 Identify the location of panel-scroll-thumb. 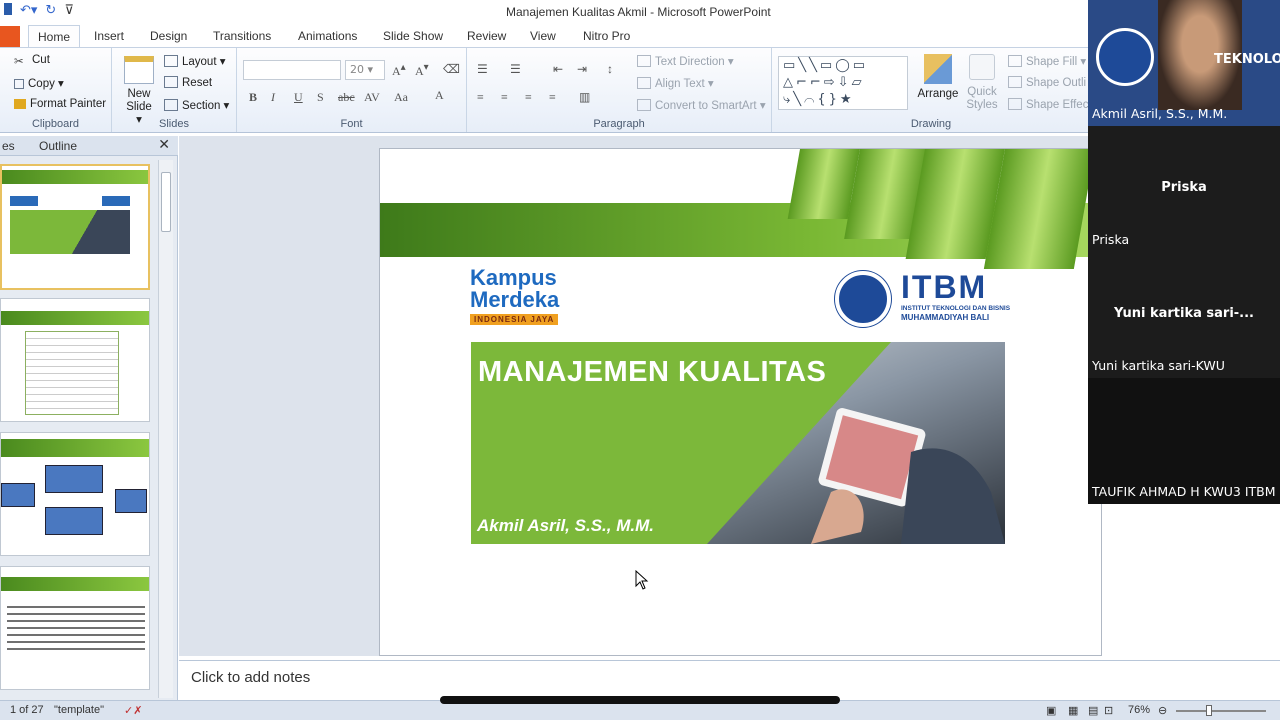
(166, 202).